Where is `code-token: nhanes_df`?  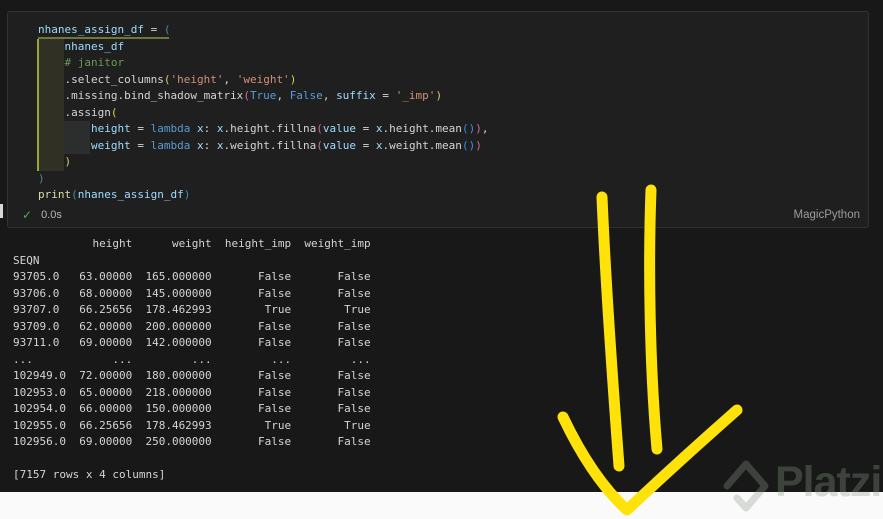 code-token: nhanes_df is located at coordinates (94, 46).